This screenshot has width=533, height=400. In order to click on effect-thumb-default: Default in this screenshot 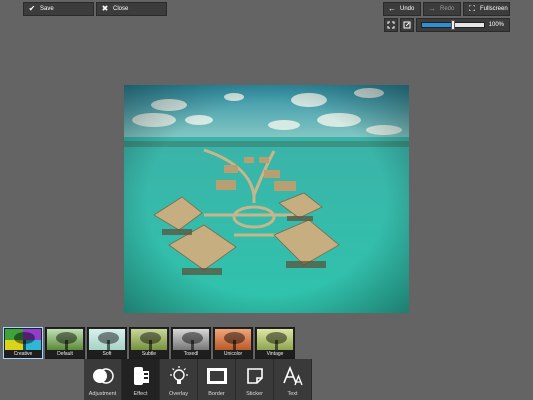, I will do `click(65, 343)`.